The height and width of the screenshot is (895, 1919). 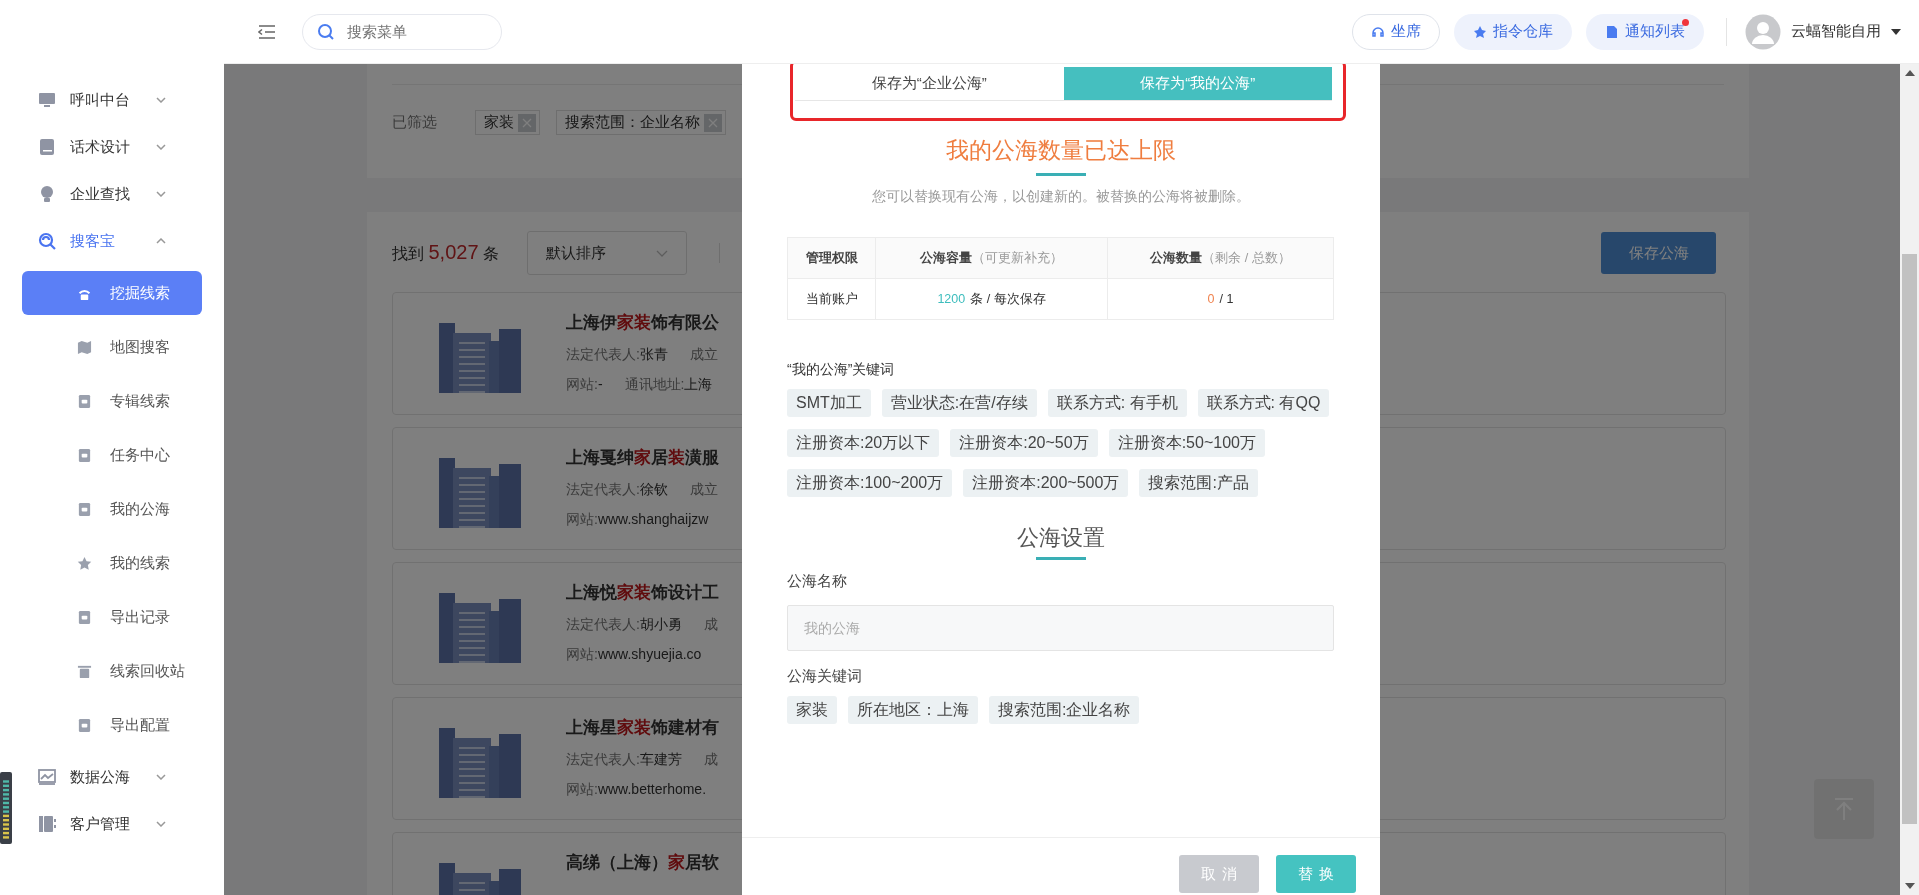 I want to click on table-cell: 1200 条 / 每次保存, so click(x=991, y=299).